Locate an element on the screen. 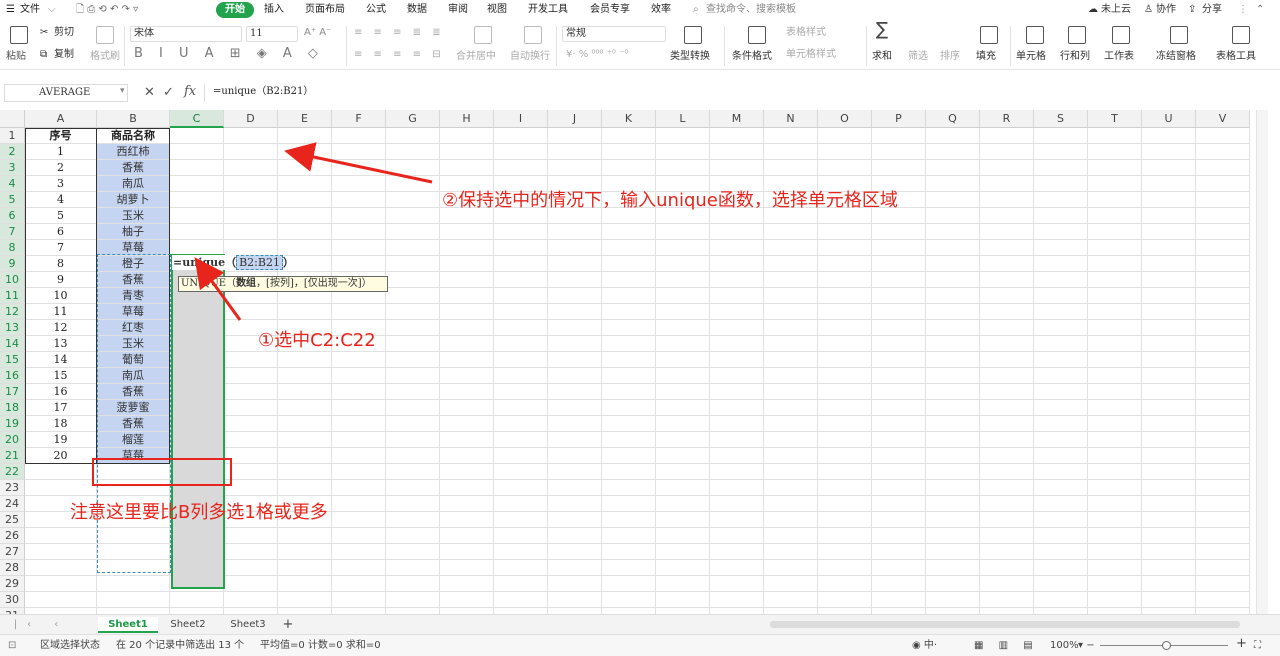 This screenshot has height=656, width=1280. horizontal-scrollbar is located at coordinates (1005, 624).